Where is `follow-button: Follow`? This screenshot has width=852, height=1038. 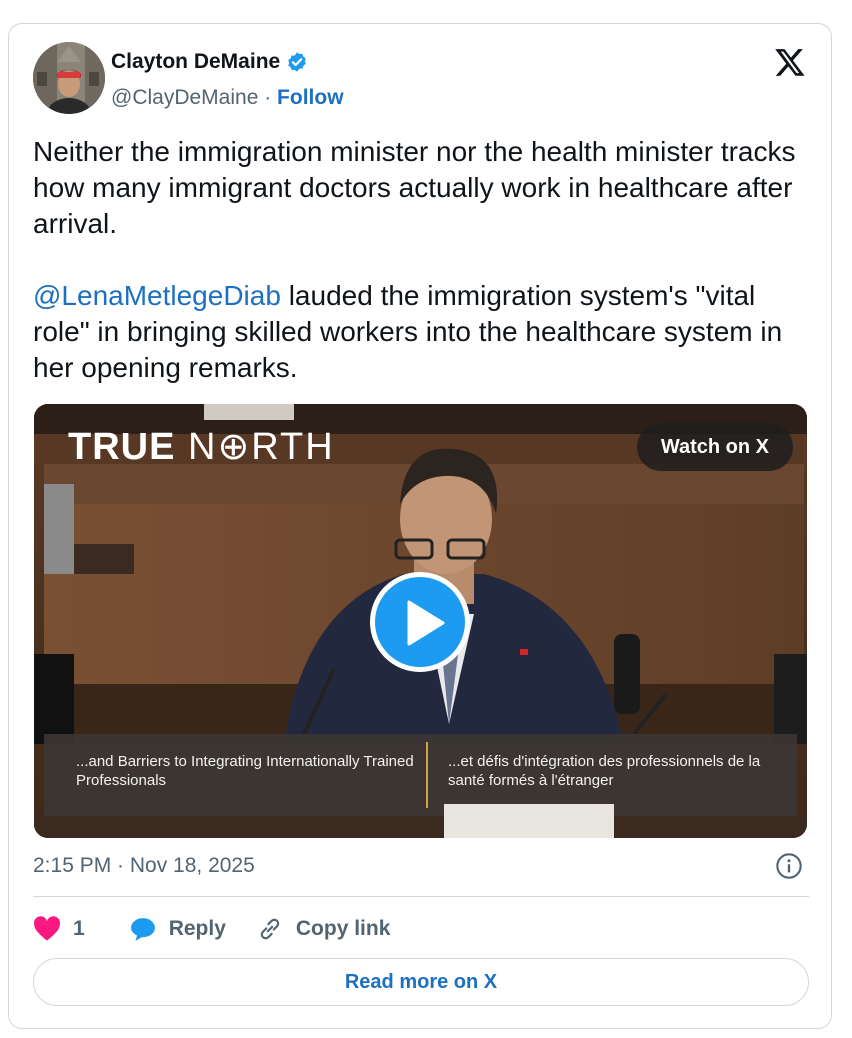 follow-button: Follow is located at coordinates (310, 97).